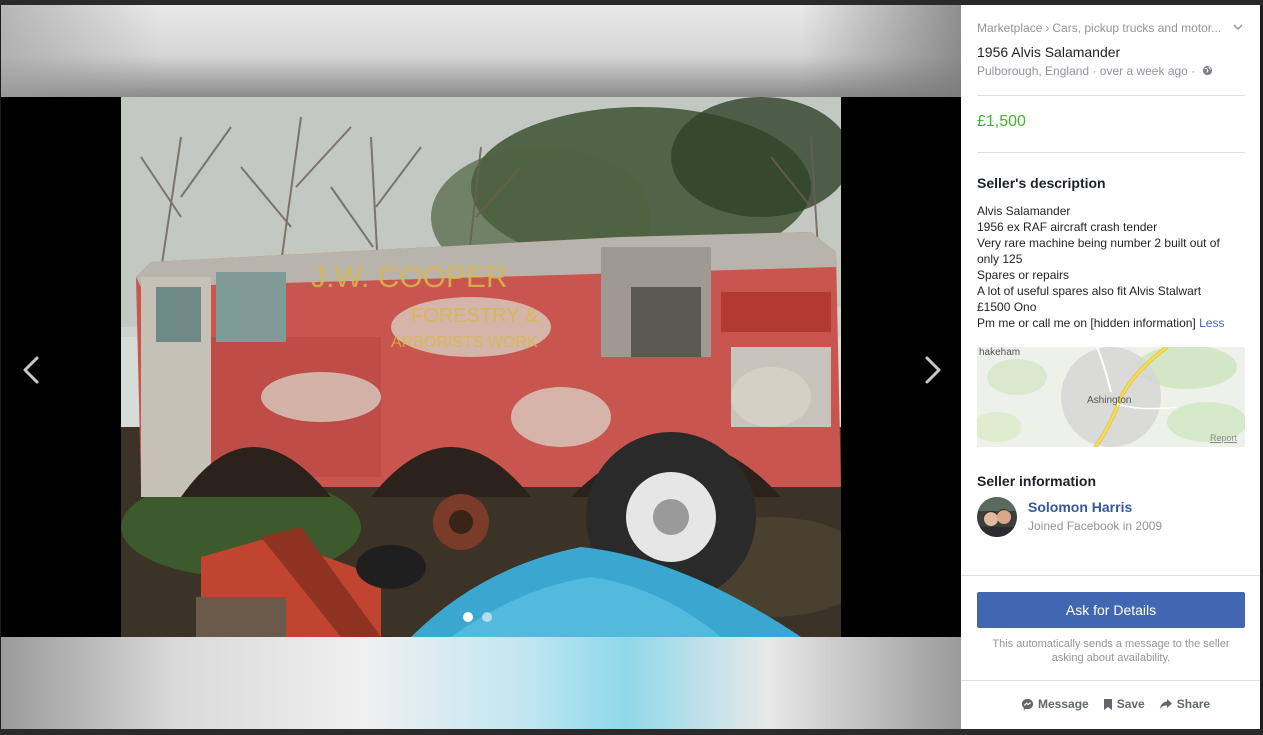 The width and height of the screenshot is (1263, 735). What do you see at coordinates (631, 732) in the screenshot?
I see `background-page-strip-bottom` at bounding box center [631, 732].